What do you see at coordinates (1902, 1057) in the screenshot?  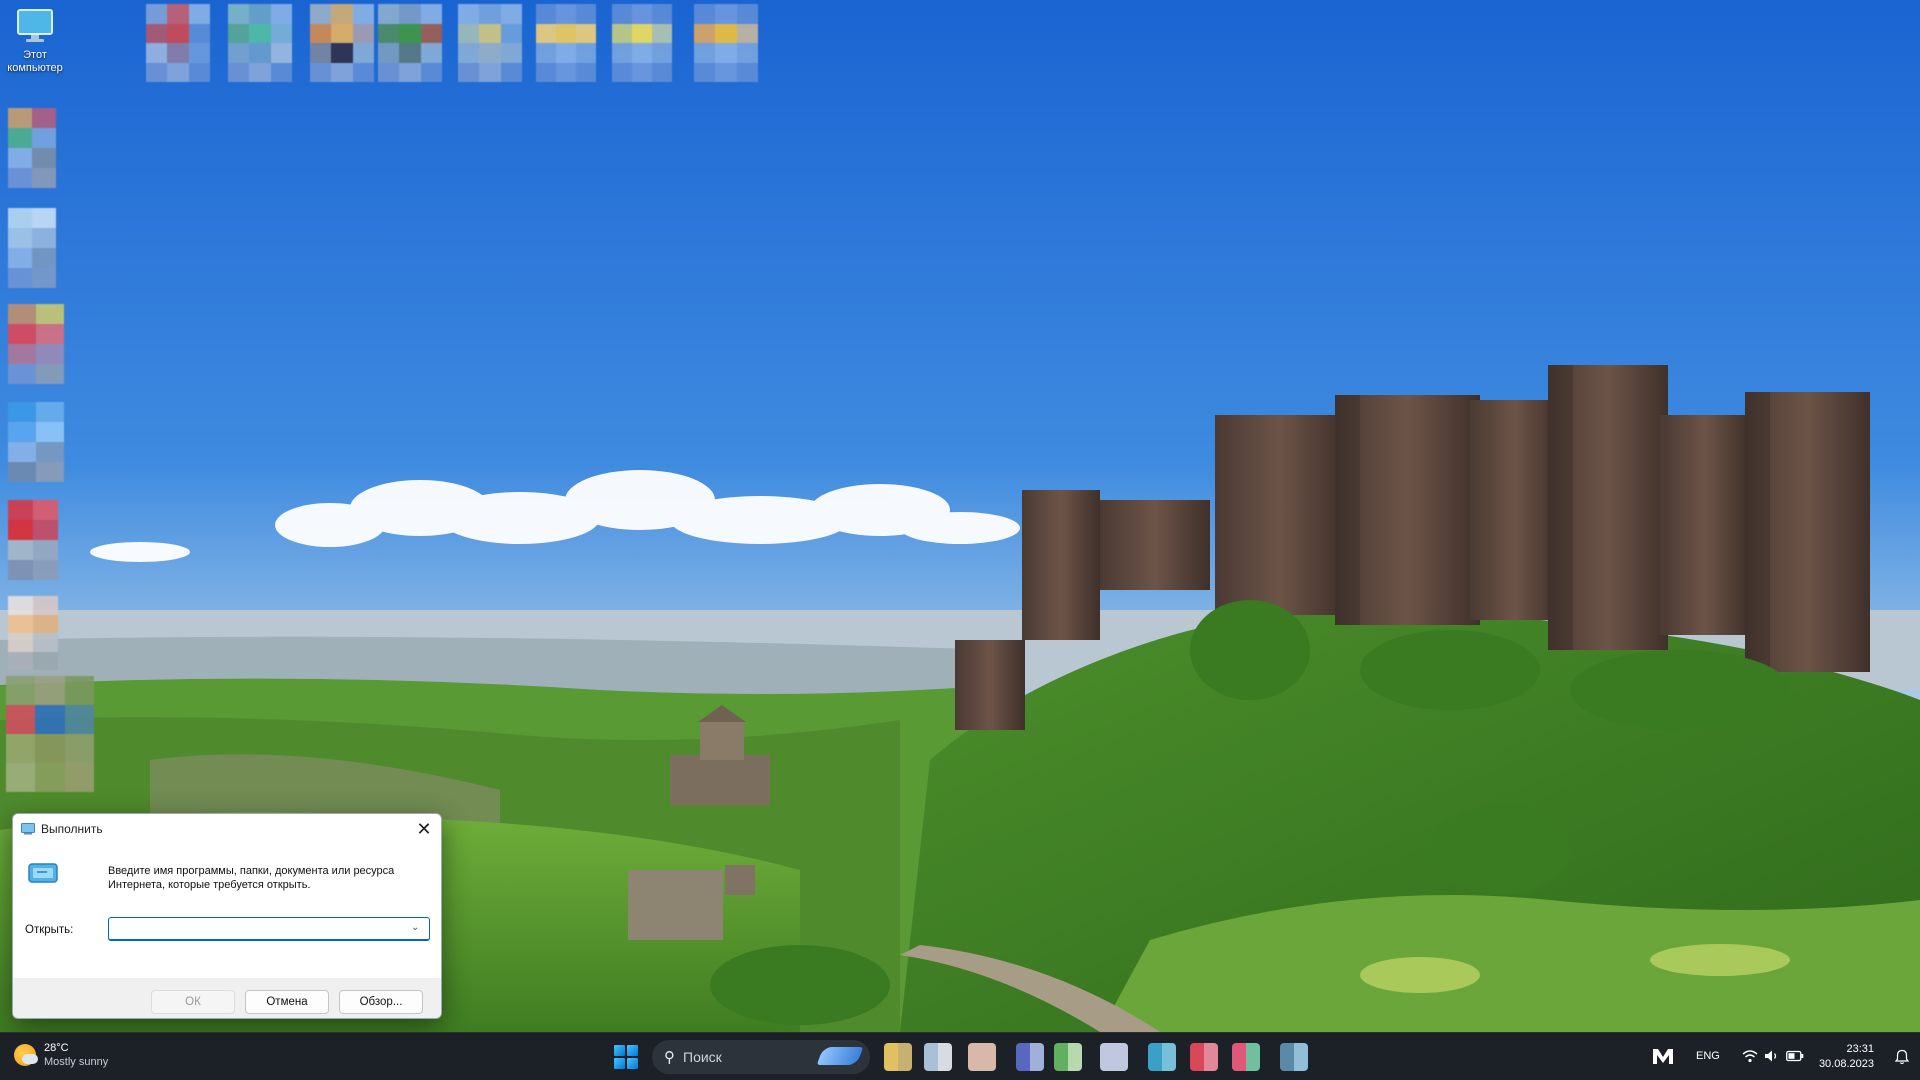 I see `notification-bell-icon` at bounding box center [1902, 1057].